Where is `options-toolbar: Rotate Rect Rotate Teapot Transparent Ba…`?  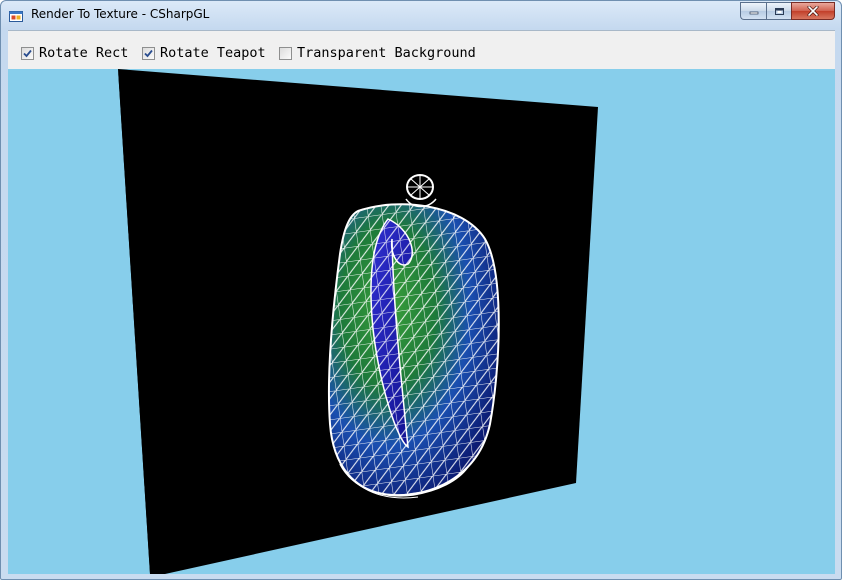 options-toolbar: Rotate Rect Rotate Teapot Transparent Ba… is located at coordinates (421, 49).